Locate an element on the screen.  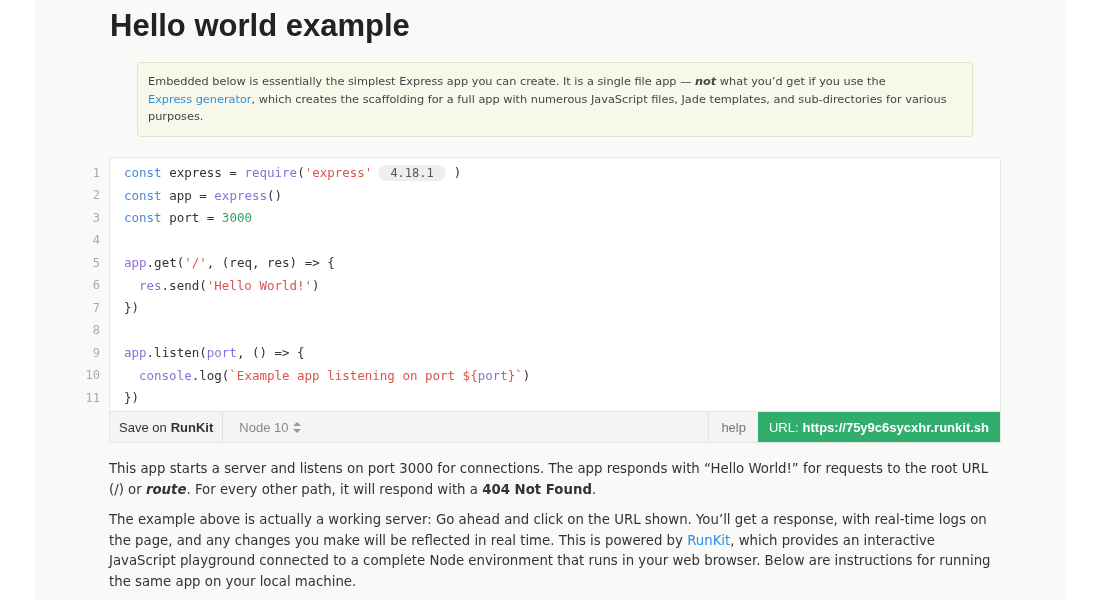
paragraph: This app starts a server and listens on port 3000 for connections. The app responds with “Hello World!” for requests to the root URL (/) or route. For every other path, it will respond with a 404 Not Found. is located at coordinates (549, 479).